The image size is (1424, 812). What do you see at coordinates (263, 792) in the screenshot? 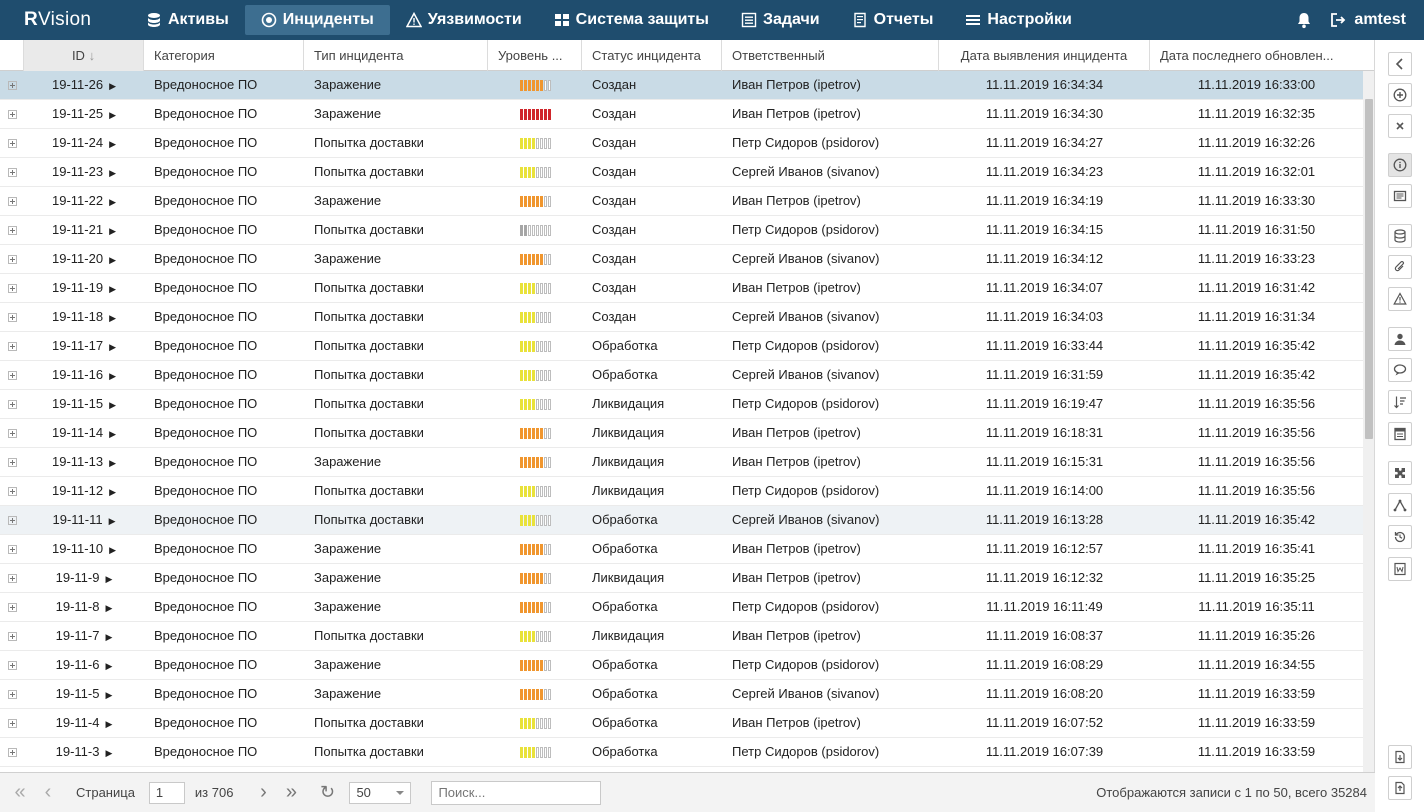
I see `next-page-button: ›` at bounding box center [263, 792].